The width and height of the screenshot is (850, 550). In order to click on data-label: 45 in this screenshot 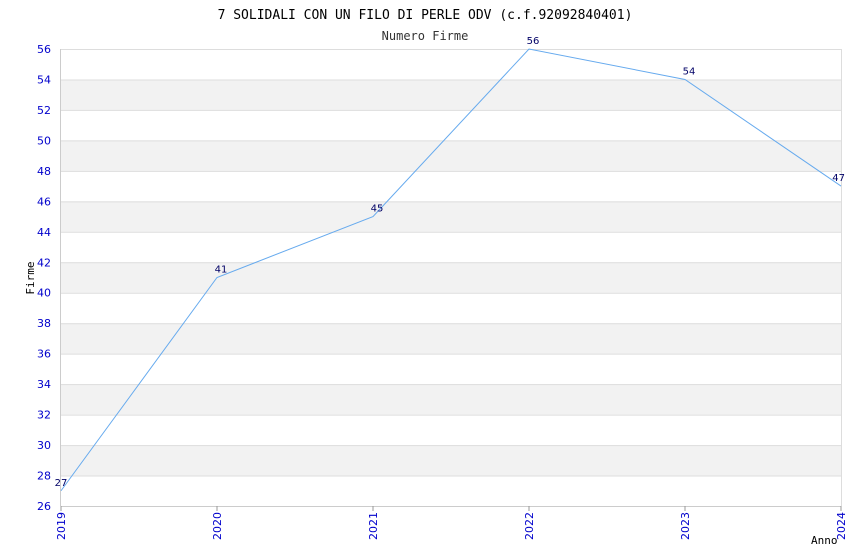, I will do `click(377, 209)`.